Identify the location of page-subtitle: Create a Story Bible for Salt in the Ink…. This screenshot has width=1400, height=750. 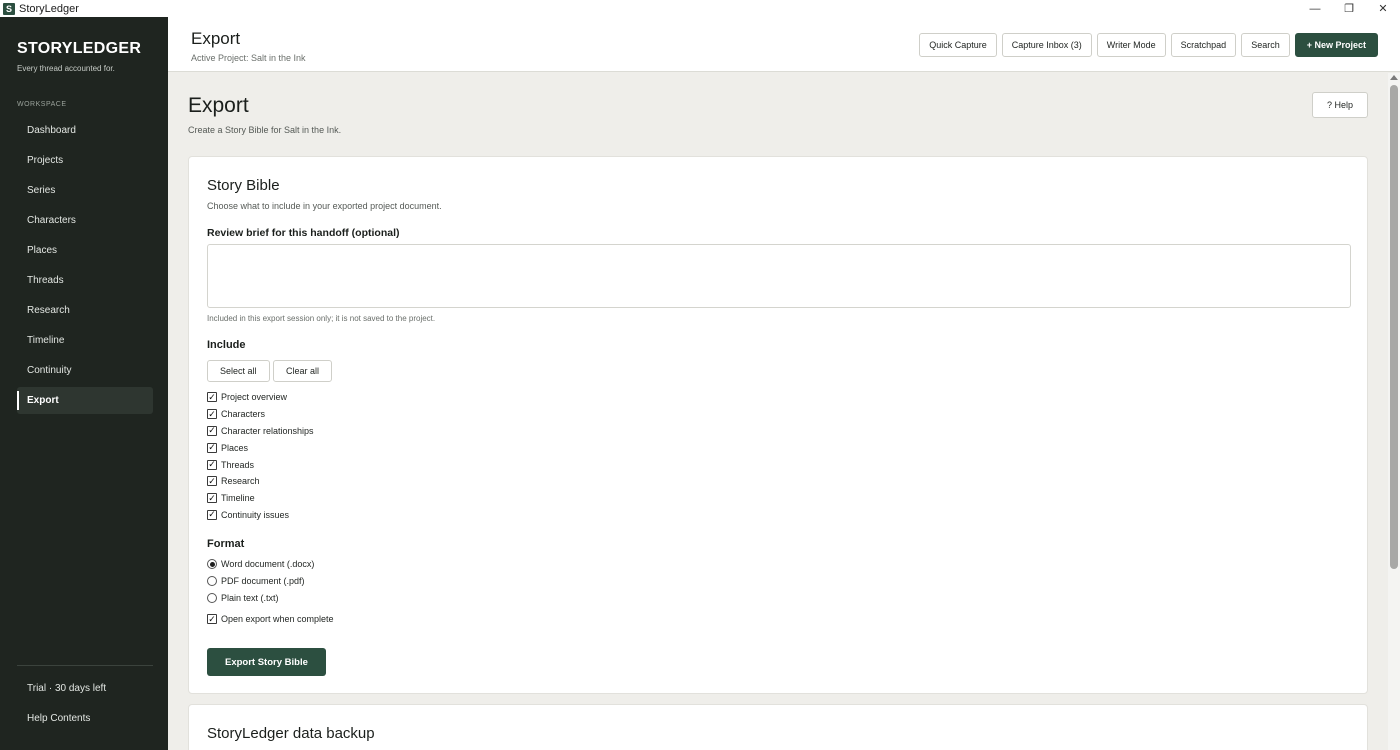
(265, 130).